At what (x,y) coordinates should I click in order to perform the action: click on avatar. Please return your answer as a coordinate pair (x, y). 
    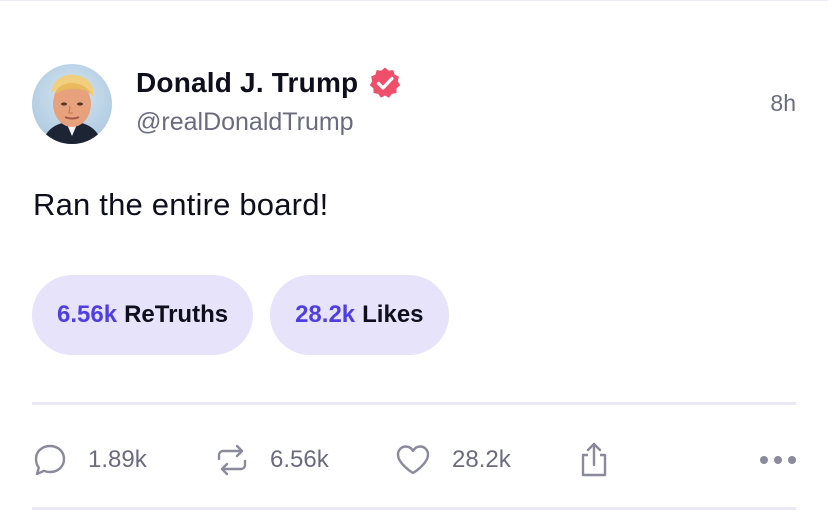
    Looking at the image, I should click on (72, 104).